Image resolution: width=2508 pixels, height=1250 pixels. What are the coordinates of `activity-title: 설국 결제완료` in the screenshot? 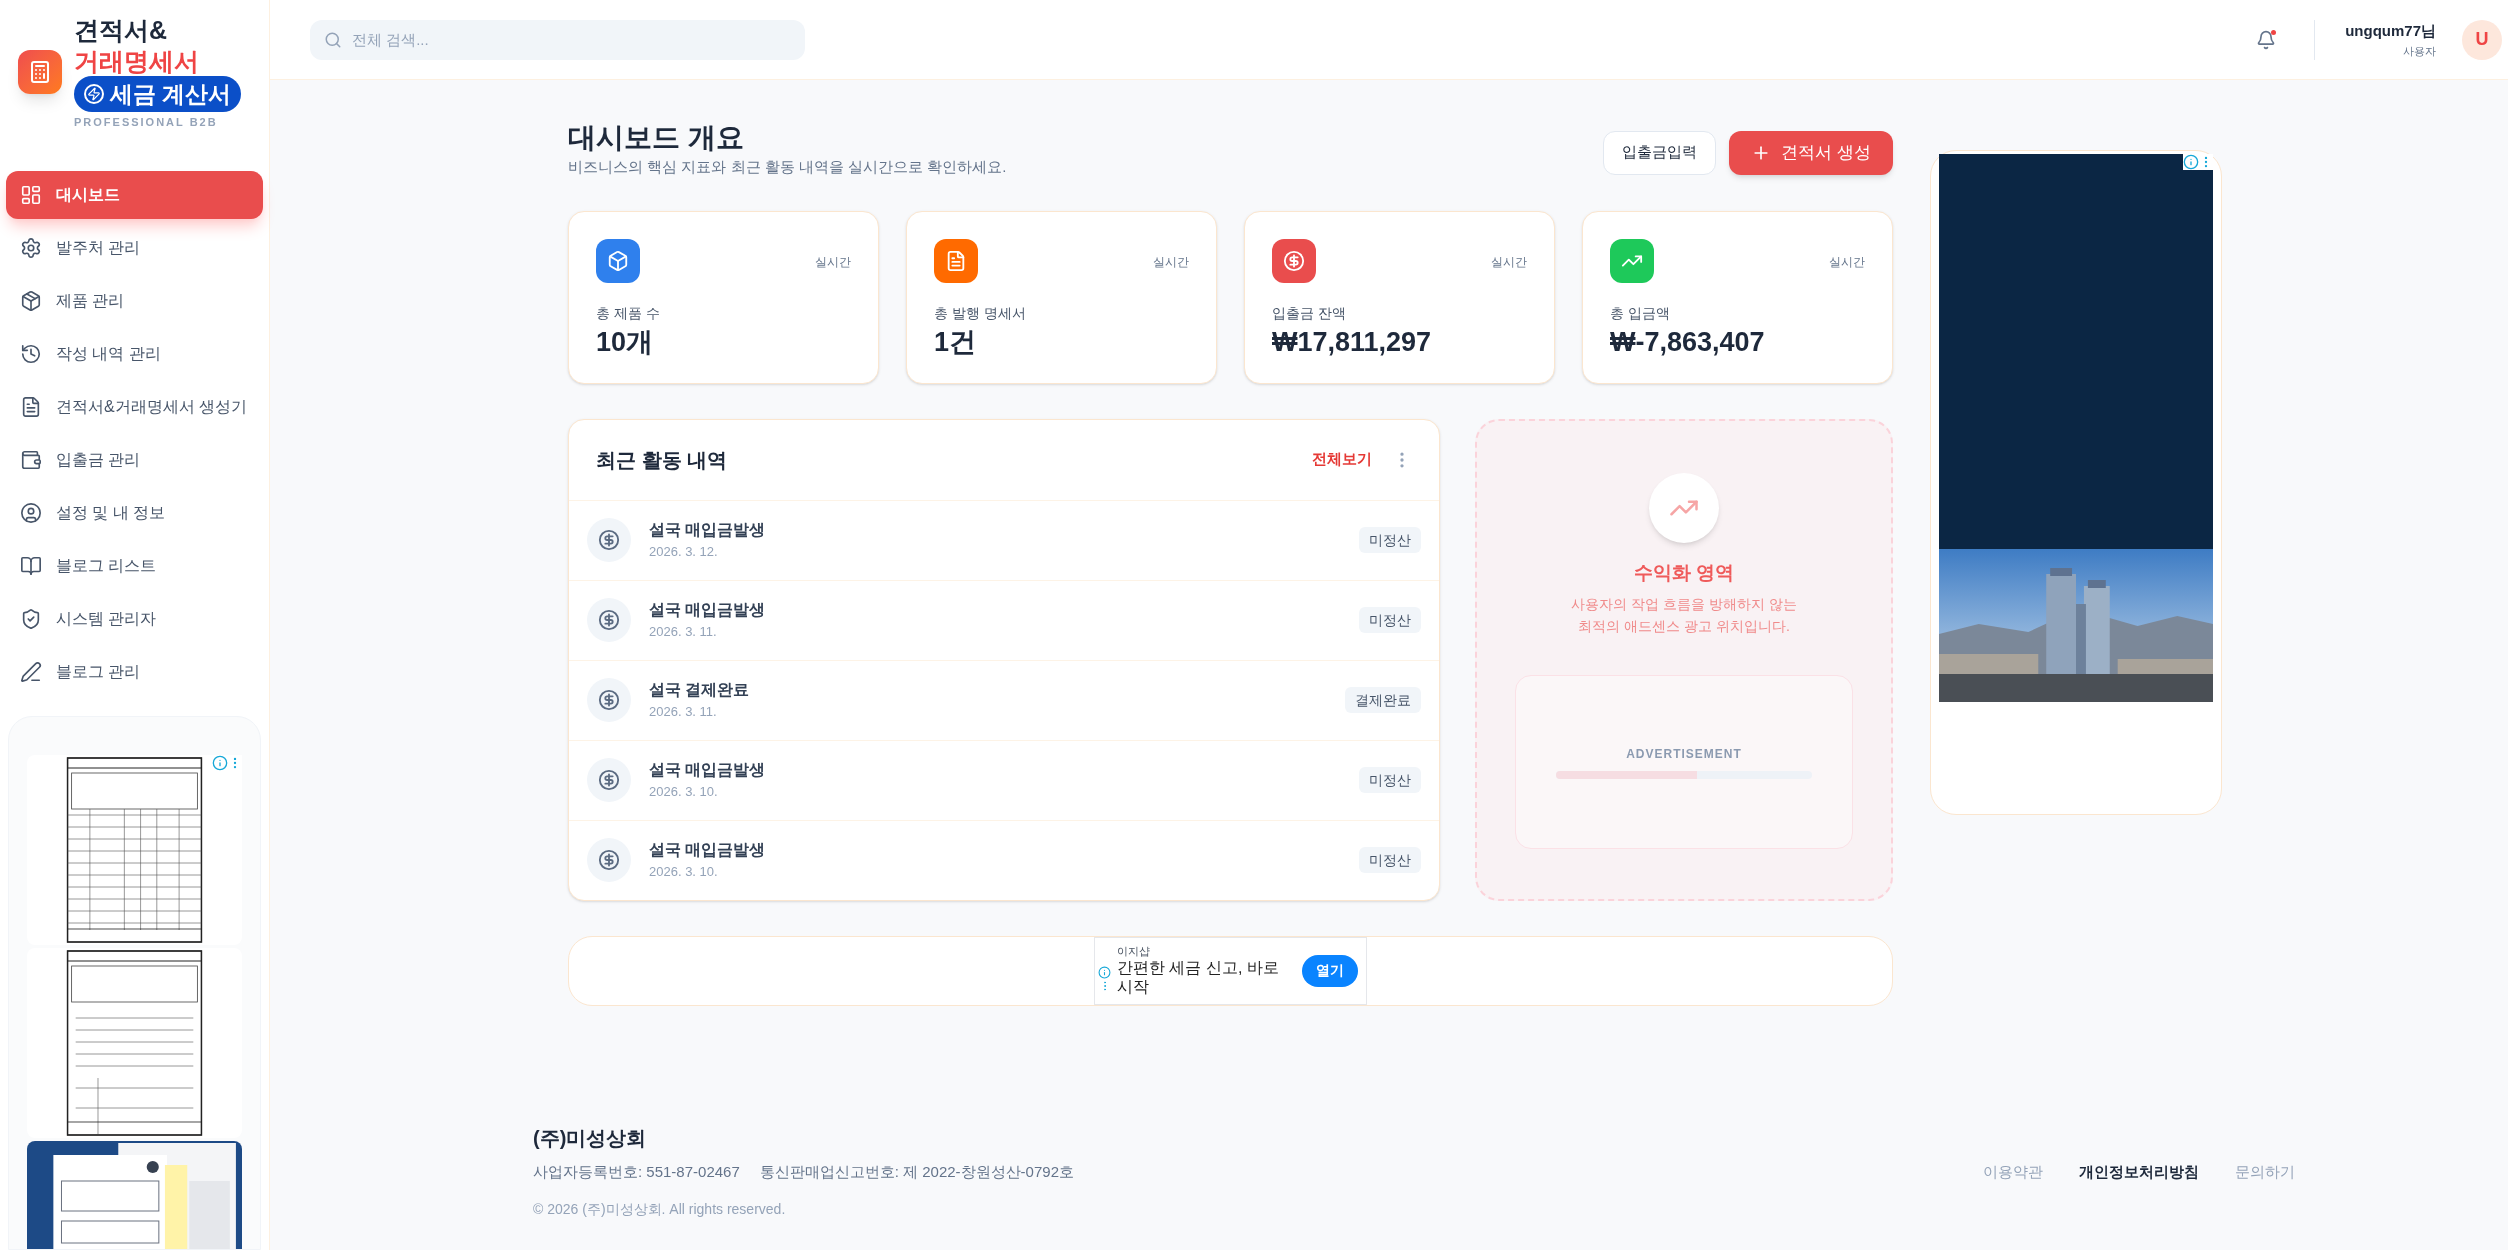 It's located at (699, 690).